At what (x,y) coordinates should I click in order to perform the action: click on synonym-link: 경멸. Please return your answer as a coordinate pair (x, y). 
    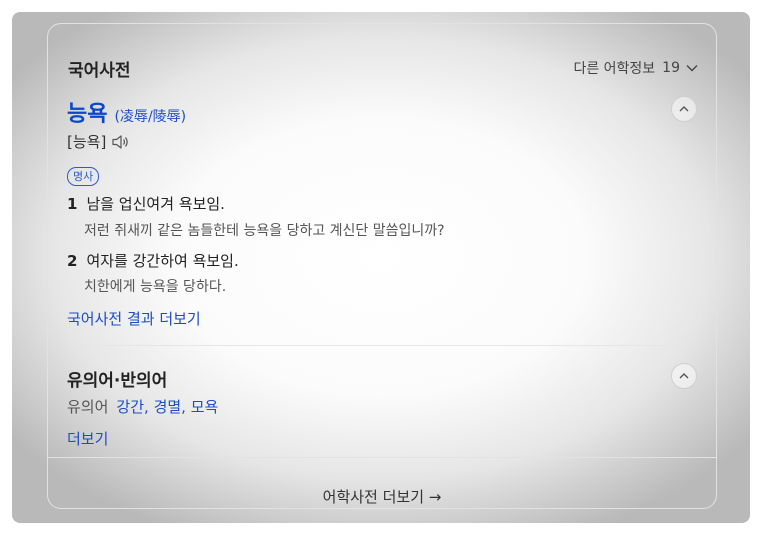
    Looking at the image, I should click on (168, 407).